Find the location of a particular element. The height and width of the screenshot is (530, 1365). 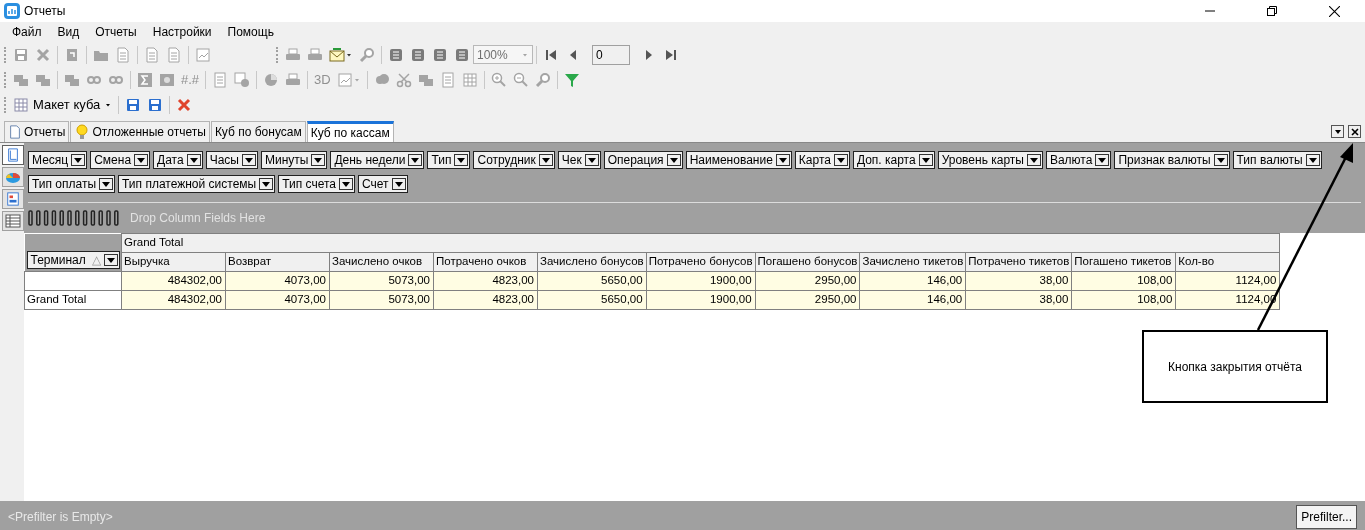

filter-field-button: Операция is located at coordinates (643, 160).